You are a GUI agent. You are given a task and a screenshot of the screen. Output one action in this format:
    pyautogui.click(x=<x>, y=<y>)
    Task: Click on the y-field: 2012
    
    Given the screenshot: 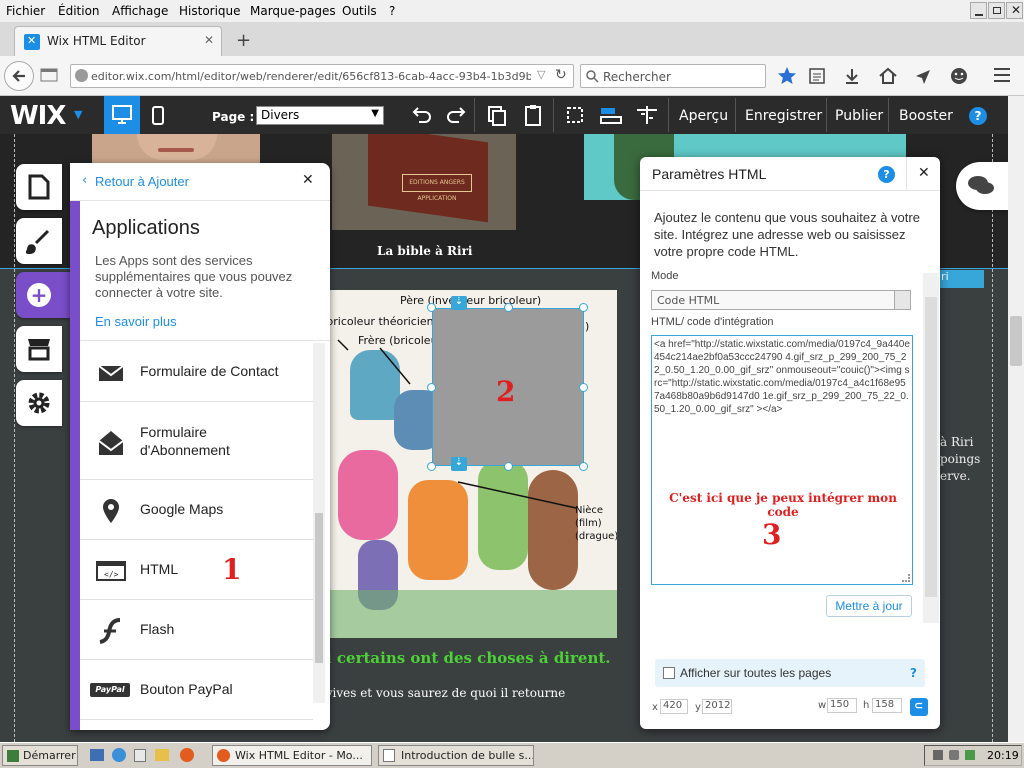 What is the action you would take?
    pyautogui.click(x=717, y=706)
    